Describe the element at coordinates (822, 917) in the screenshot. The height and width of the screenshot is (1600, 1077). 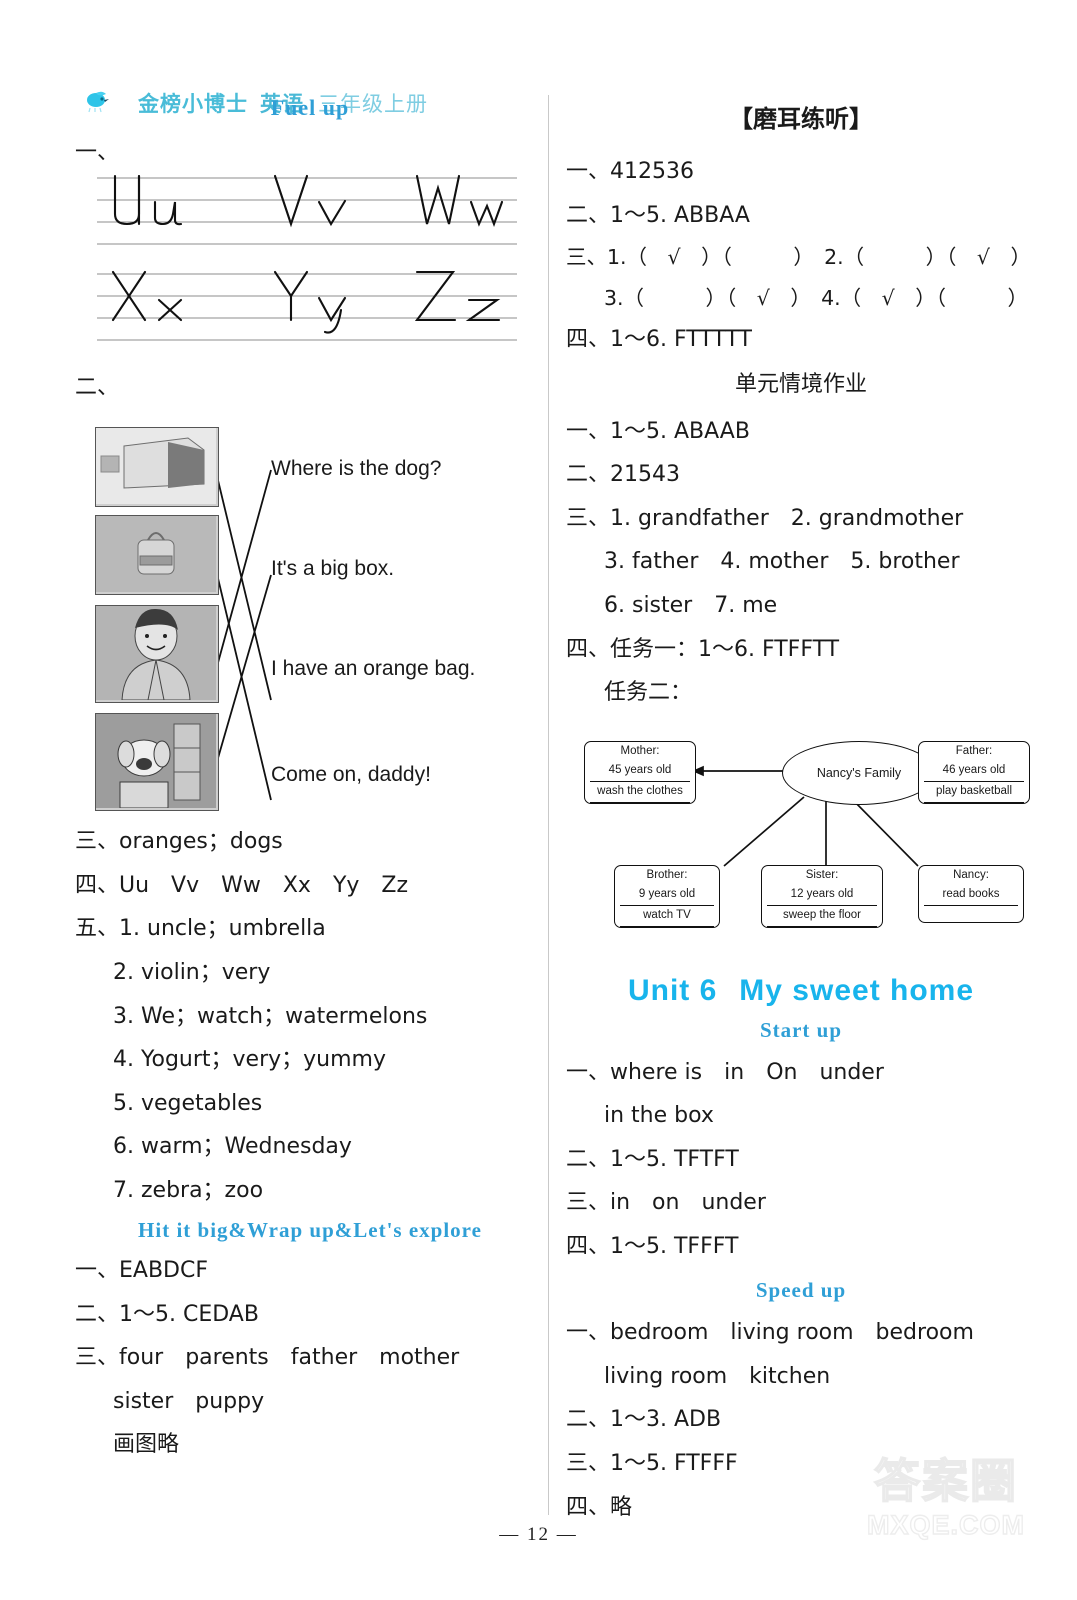
I see `sister-activity: sweep the floor` at that location.